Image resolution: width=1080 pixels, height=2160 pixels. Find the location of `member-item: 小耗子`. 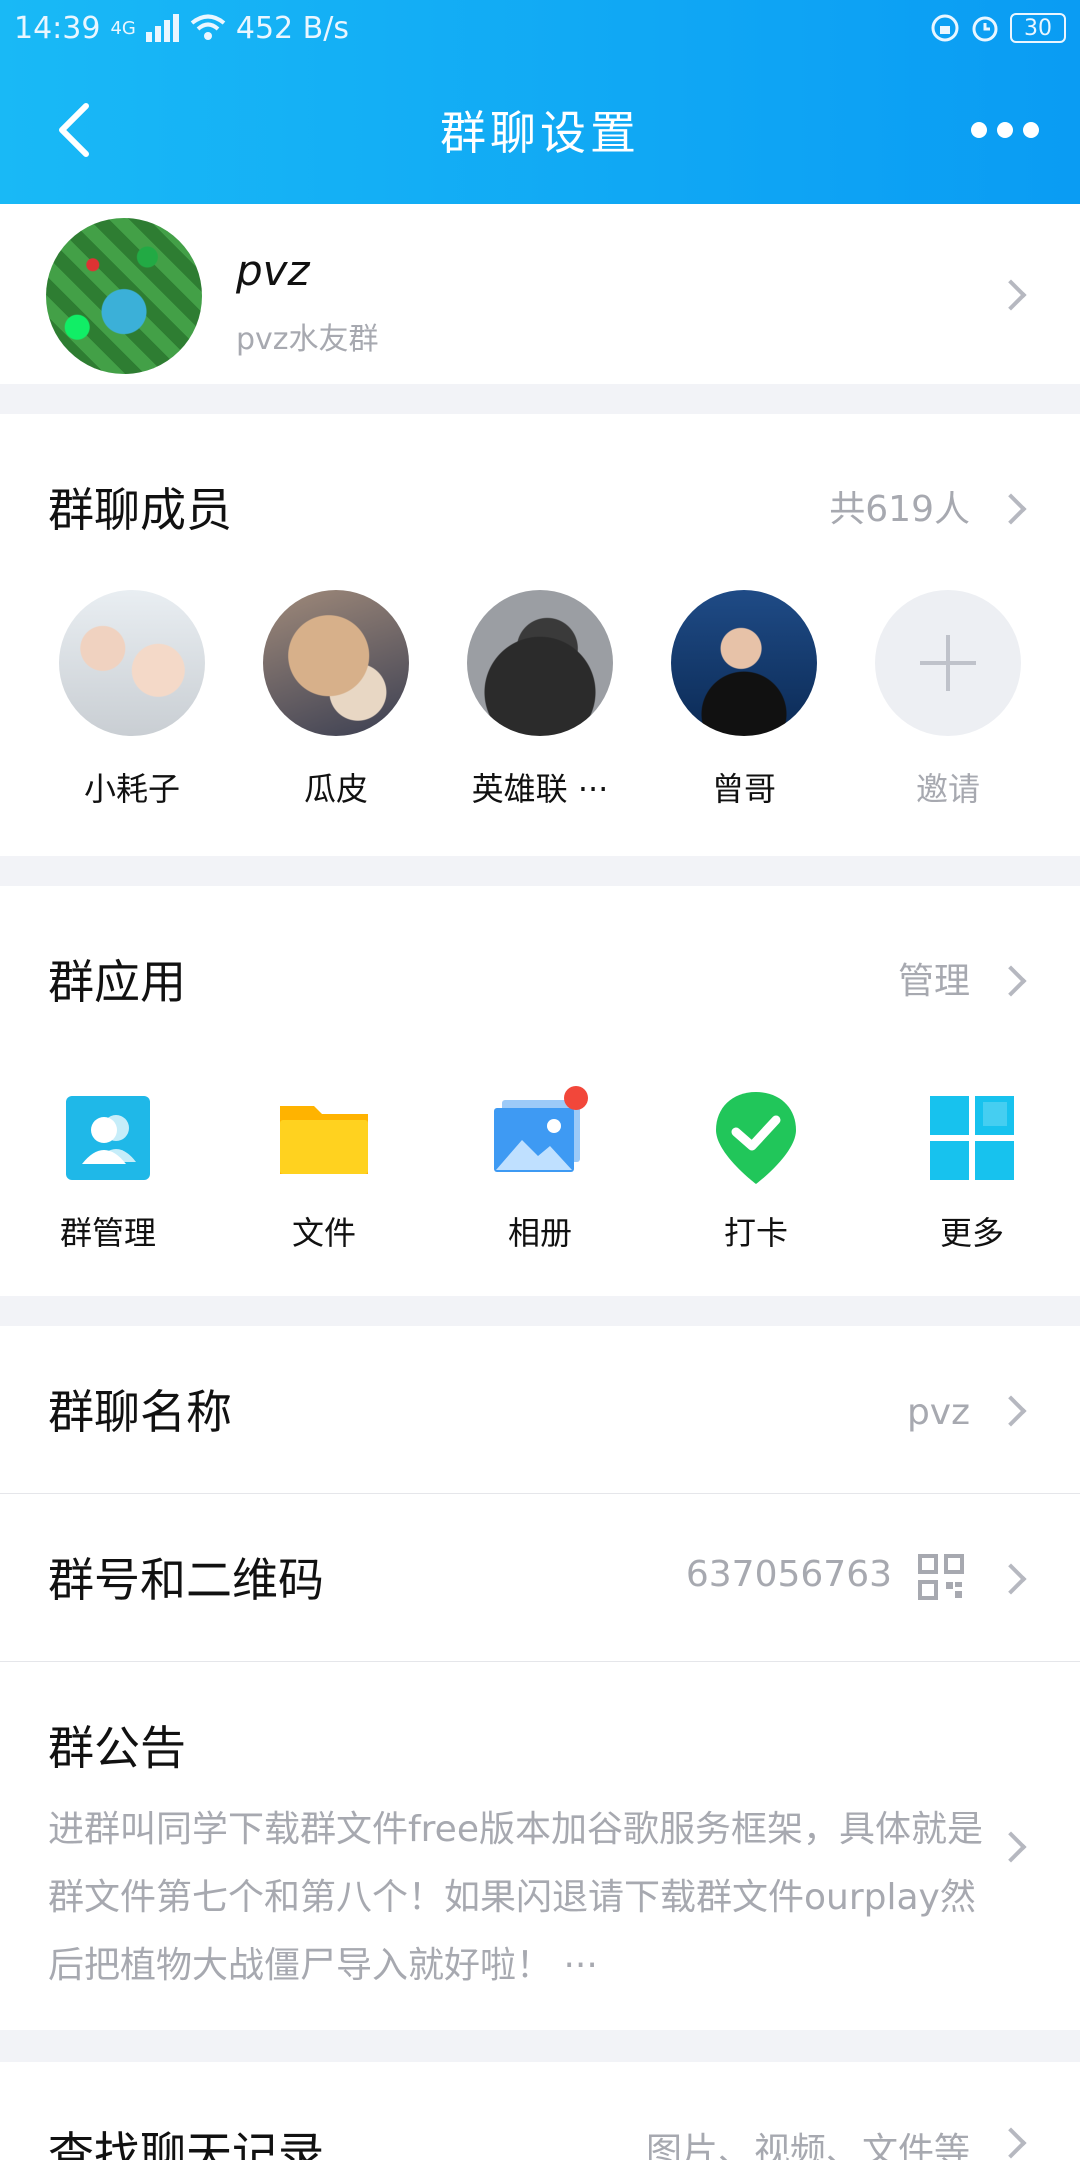

member-item: 小耗子 is located at coordinates (132, 700).